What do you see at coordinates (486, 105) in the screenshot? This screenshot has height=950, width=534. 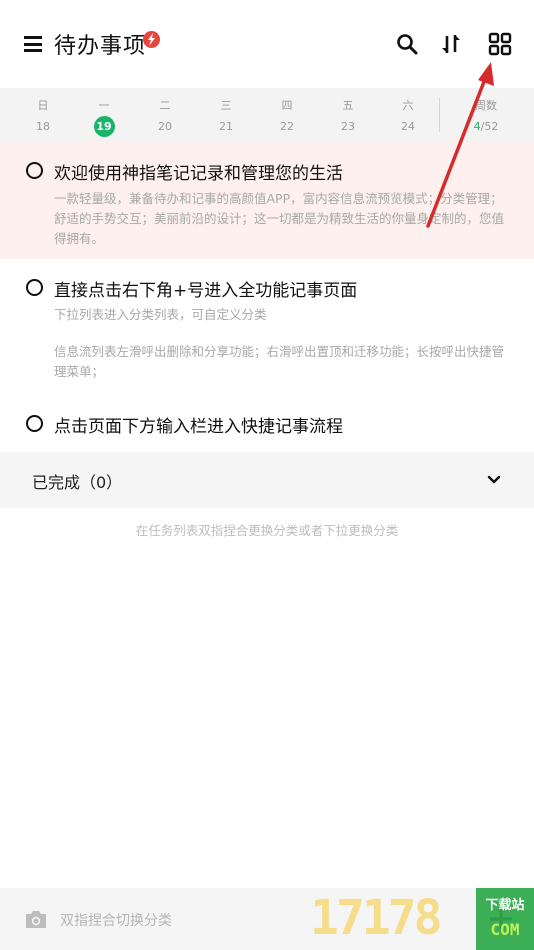 I see `week-number-label: 周数` at bounding box center [486, 105].